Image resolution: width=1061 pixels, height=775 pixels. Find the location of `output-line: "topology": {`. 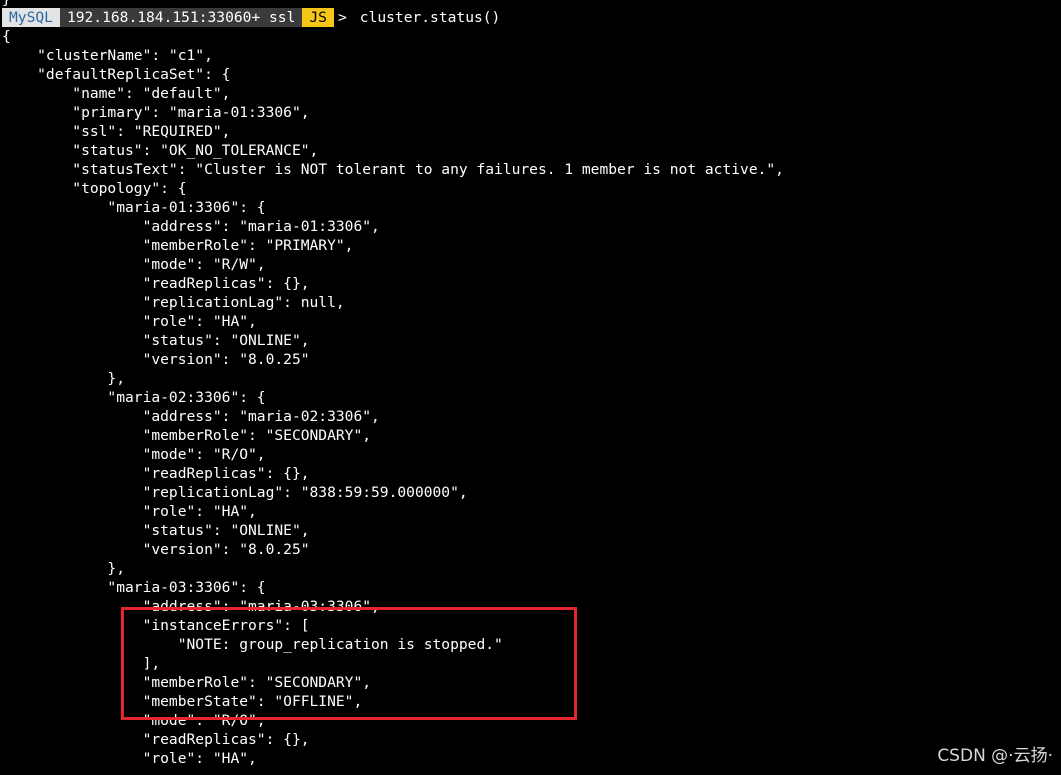

output-line: "topology": { is located at coordinates (94, 188).